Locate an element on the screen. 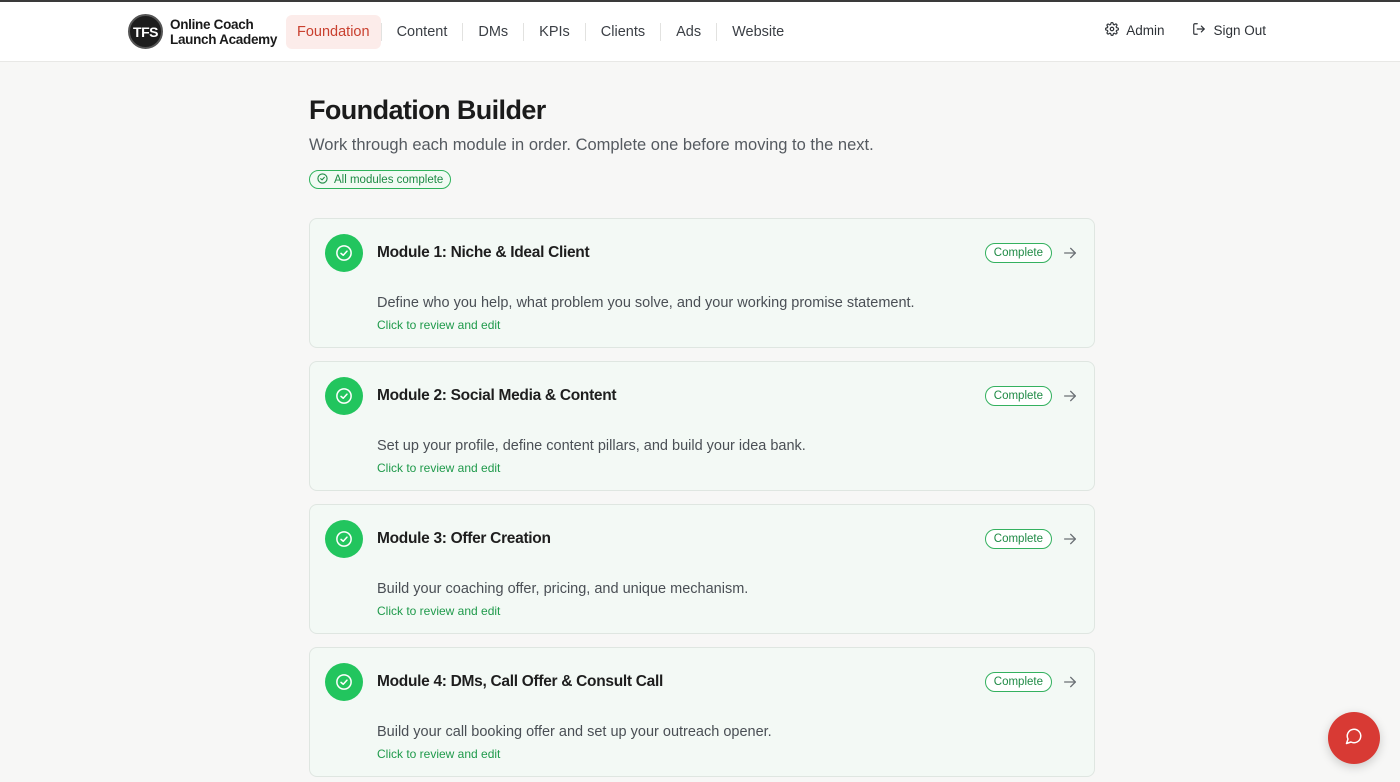 This screenshot has width=1400, height=782. admin-label: Admin is located at coordinates (1145, 30).